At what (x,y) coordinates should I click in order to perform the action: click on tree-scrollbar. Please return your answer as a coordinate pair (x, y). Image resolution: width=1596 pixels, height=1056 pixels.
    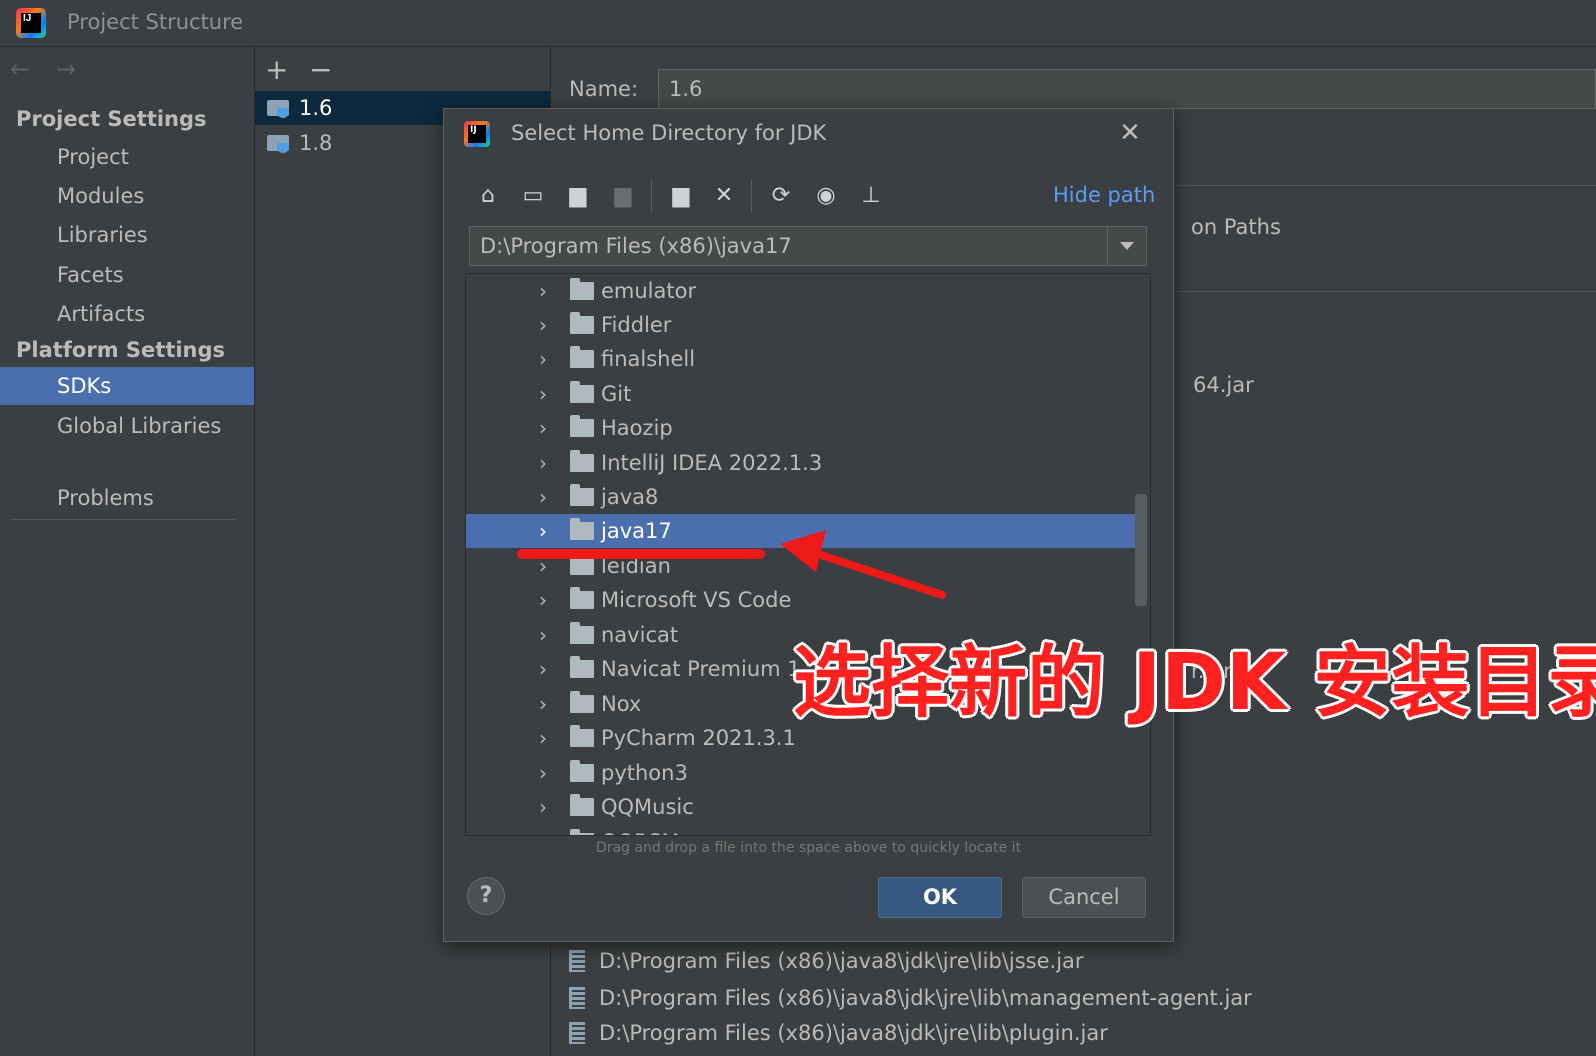
    Looking at the image, I should click on (1141, 550).